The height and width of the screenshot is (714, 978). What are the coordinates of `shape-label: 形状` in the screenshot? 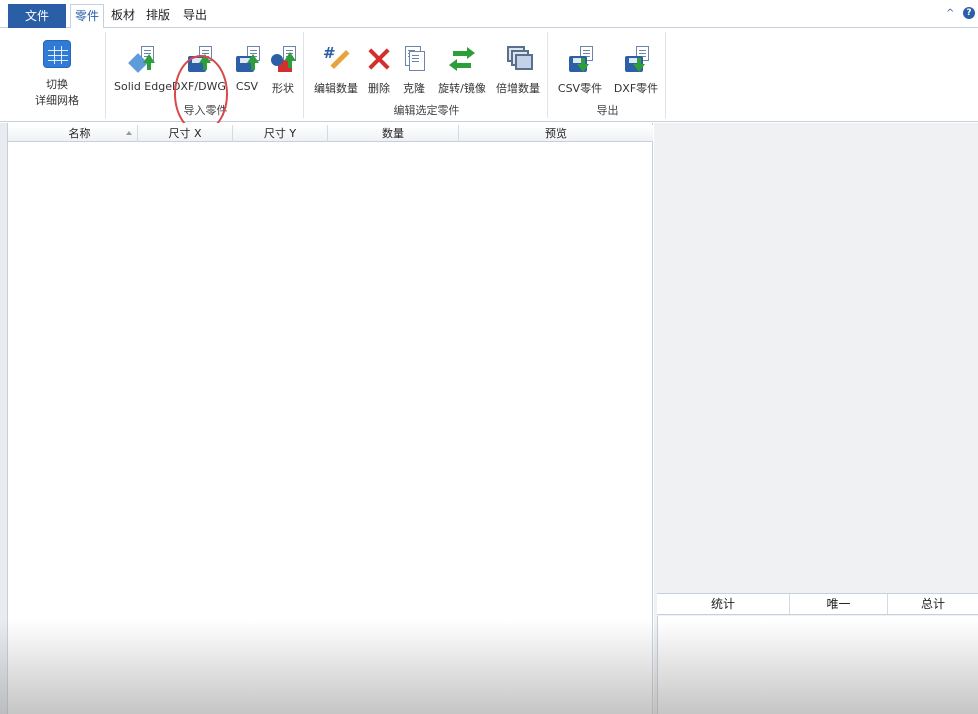 It's located at (283, 88).